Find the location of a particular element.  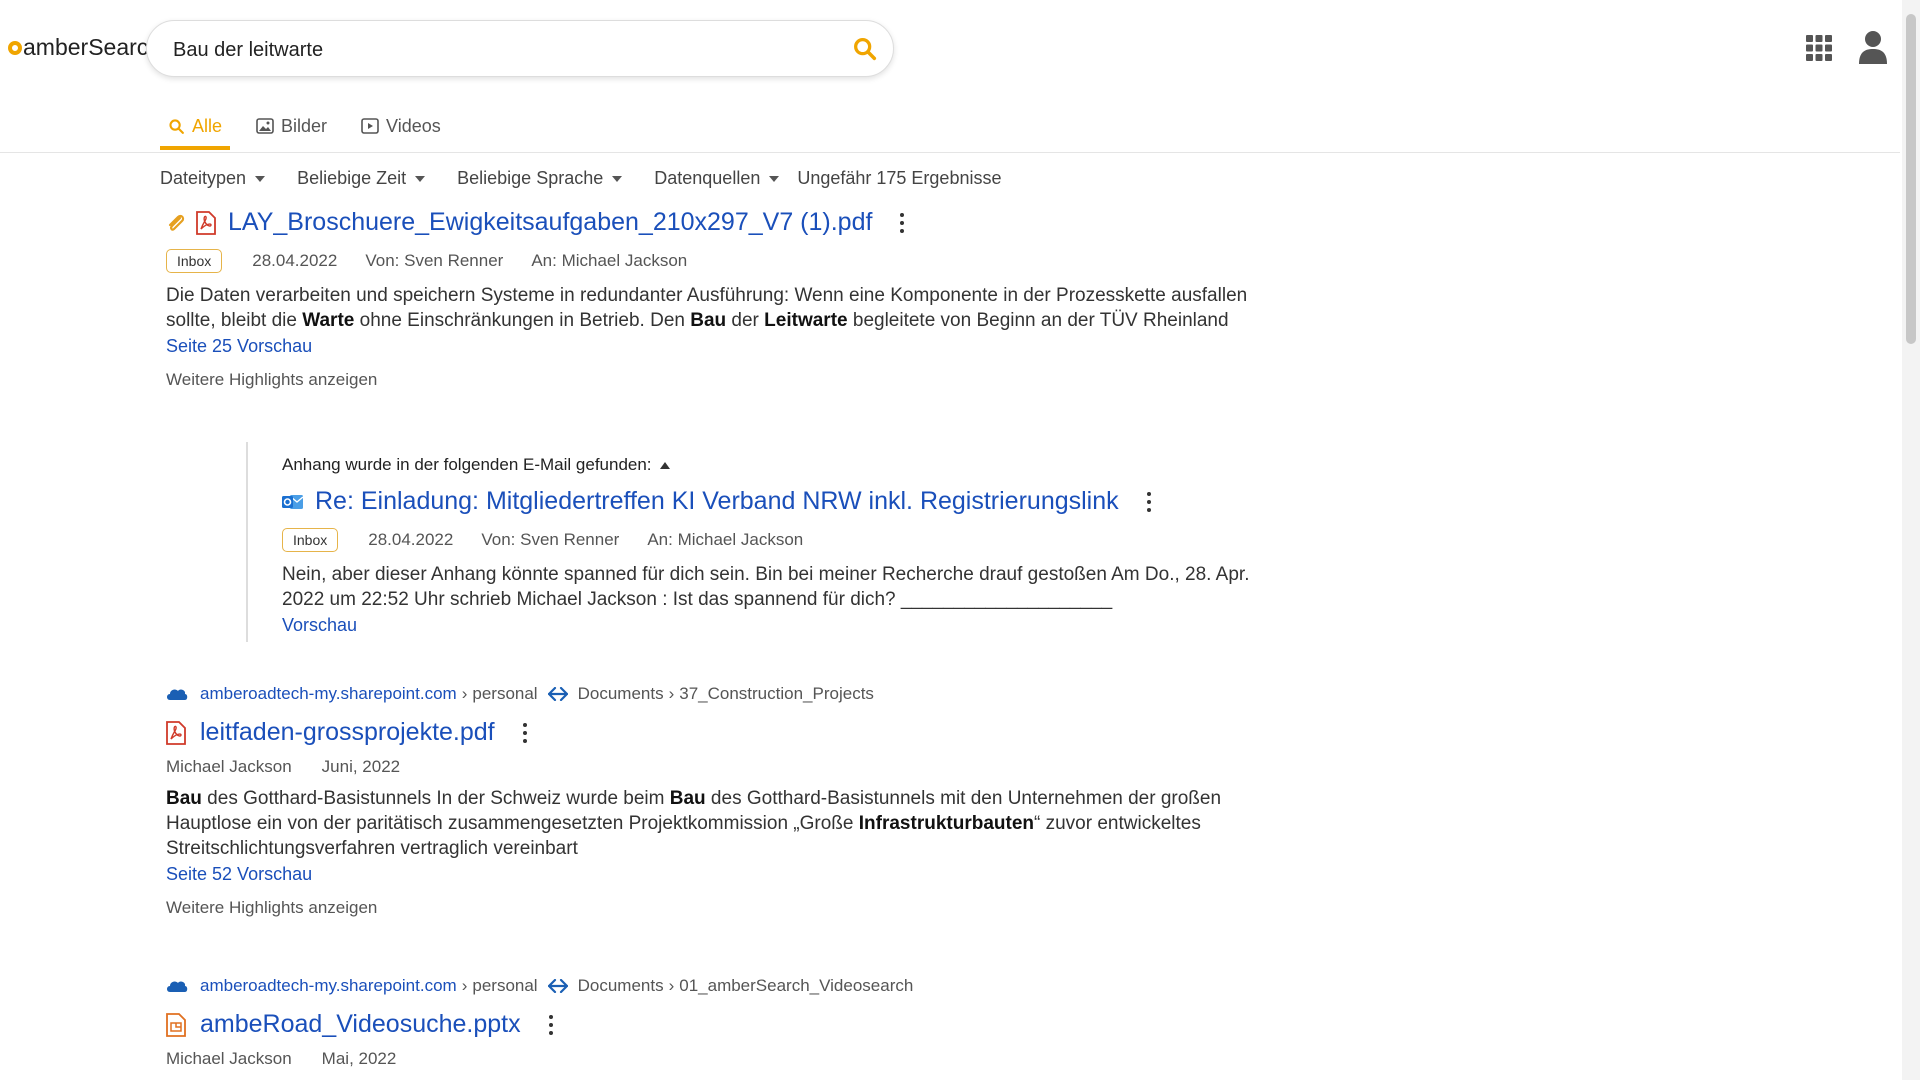

user-icon is located at coordinates (1873, 47).